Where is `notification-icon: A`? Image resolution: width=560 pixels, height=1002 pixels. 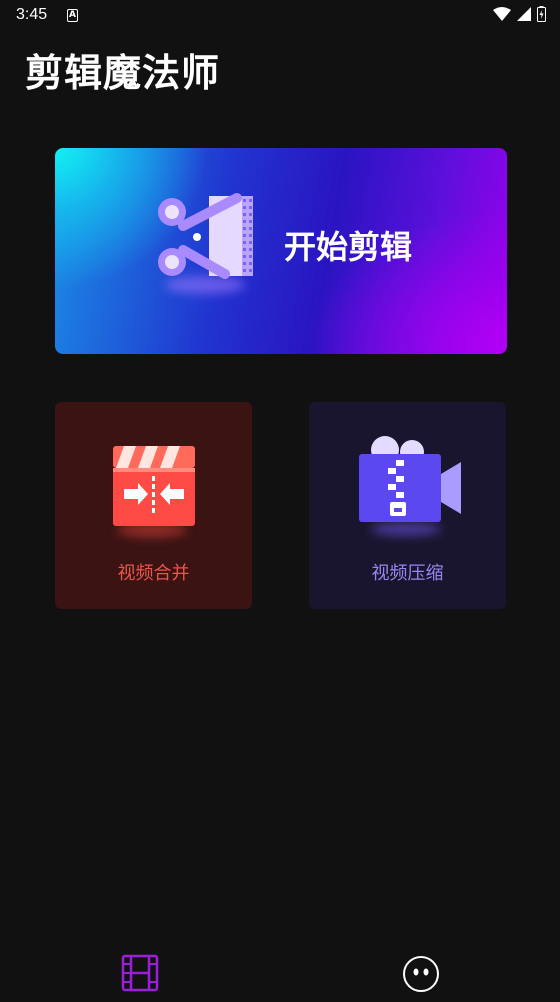
notification-icon: A is located at coordinates (72, 15).